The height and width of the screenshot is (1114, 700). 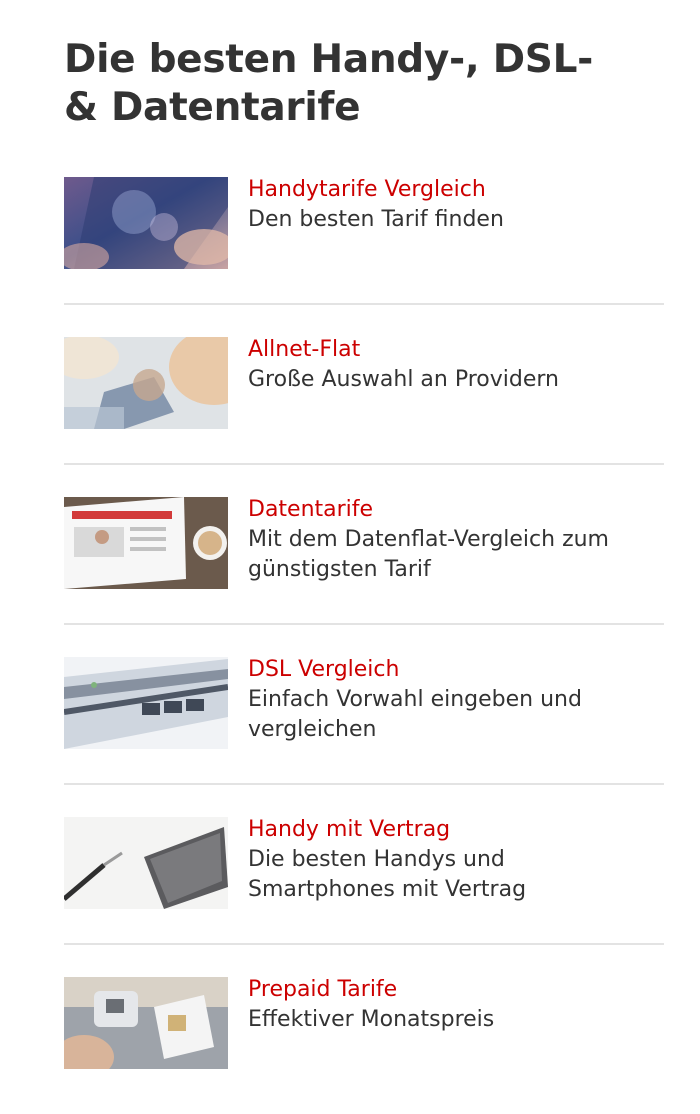 I want to click on list-item-allnet-flat: Allnet-Flat Große Auswahl an Providern, so click(x=364, y=401).